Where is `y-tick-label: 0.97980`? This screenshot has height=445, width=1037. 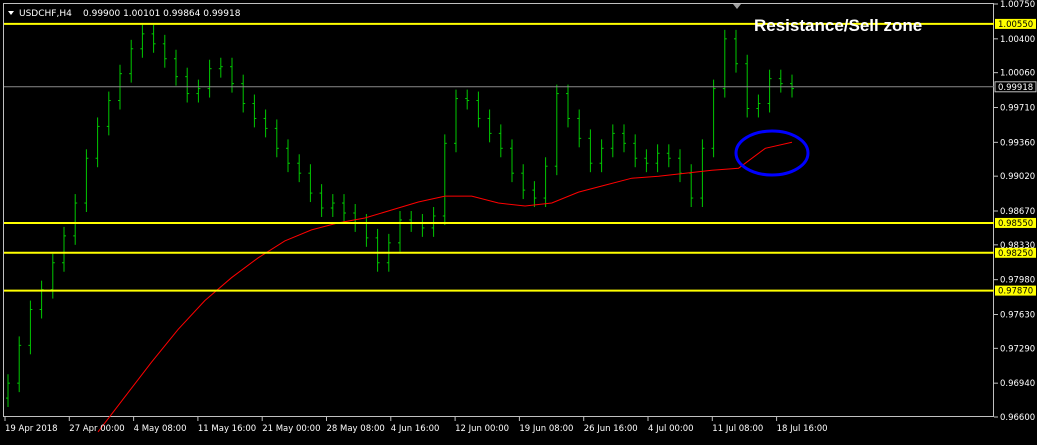
y-tick-label: 0.97980 is located at coordinates (1017, 281).